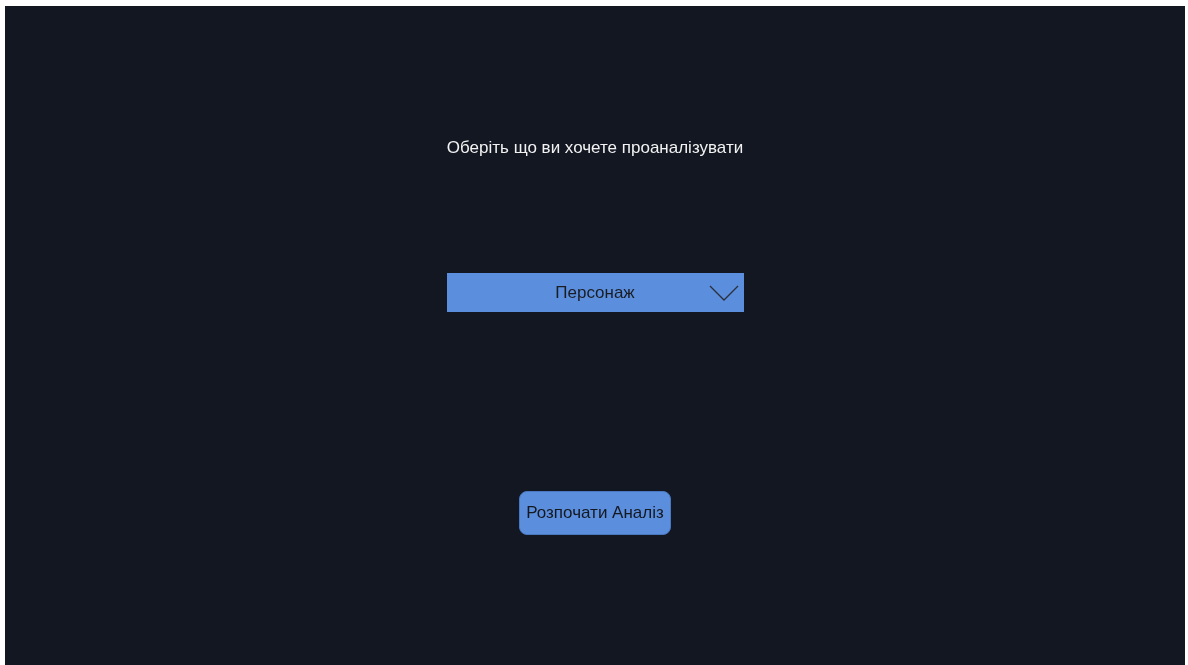 This screenshot has width=1188, height=665. What do you see at coordinates (595, 148) in the screenshot?
I see `prompt-text: Оберіть що ви хочете проаналізувати` at bounding box center [595, 148].